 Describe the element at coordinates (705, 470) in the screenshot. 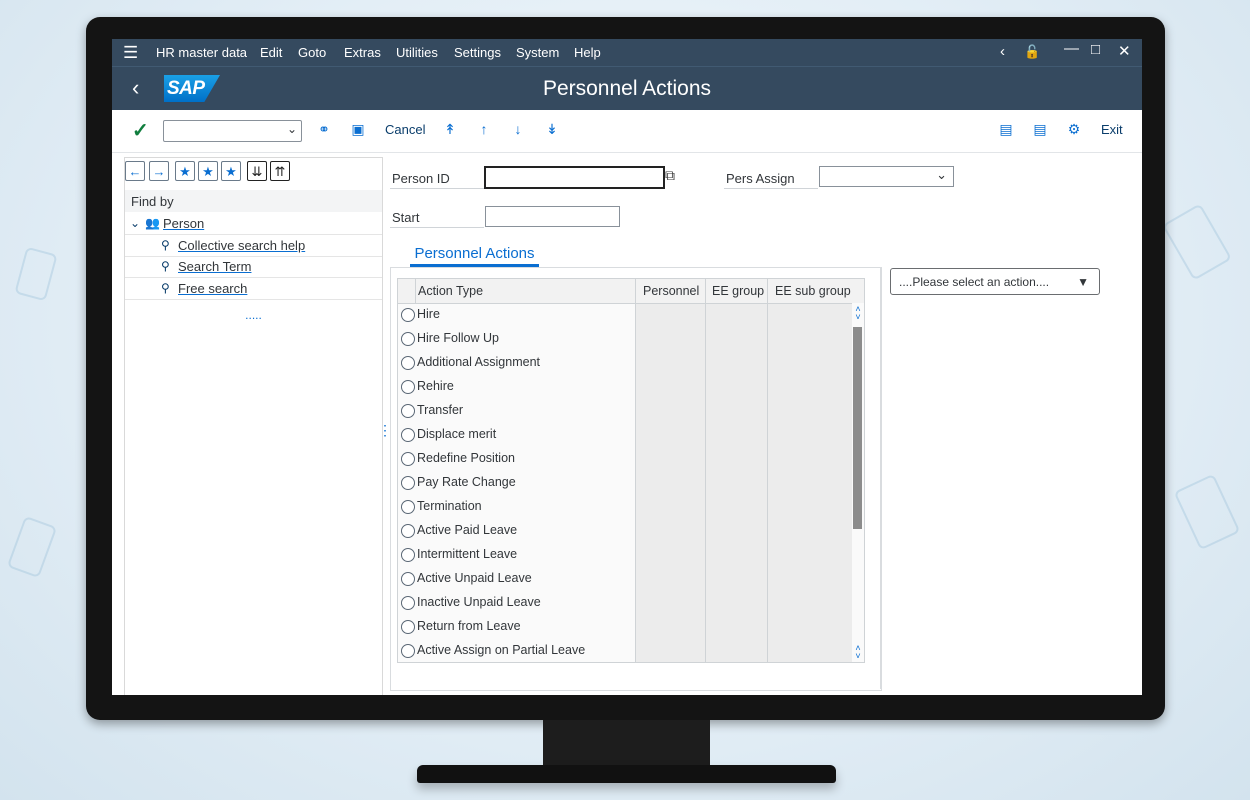

I see `column-divider` at that location.